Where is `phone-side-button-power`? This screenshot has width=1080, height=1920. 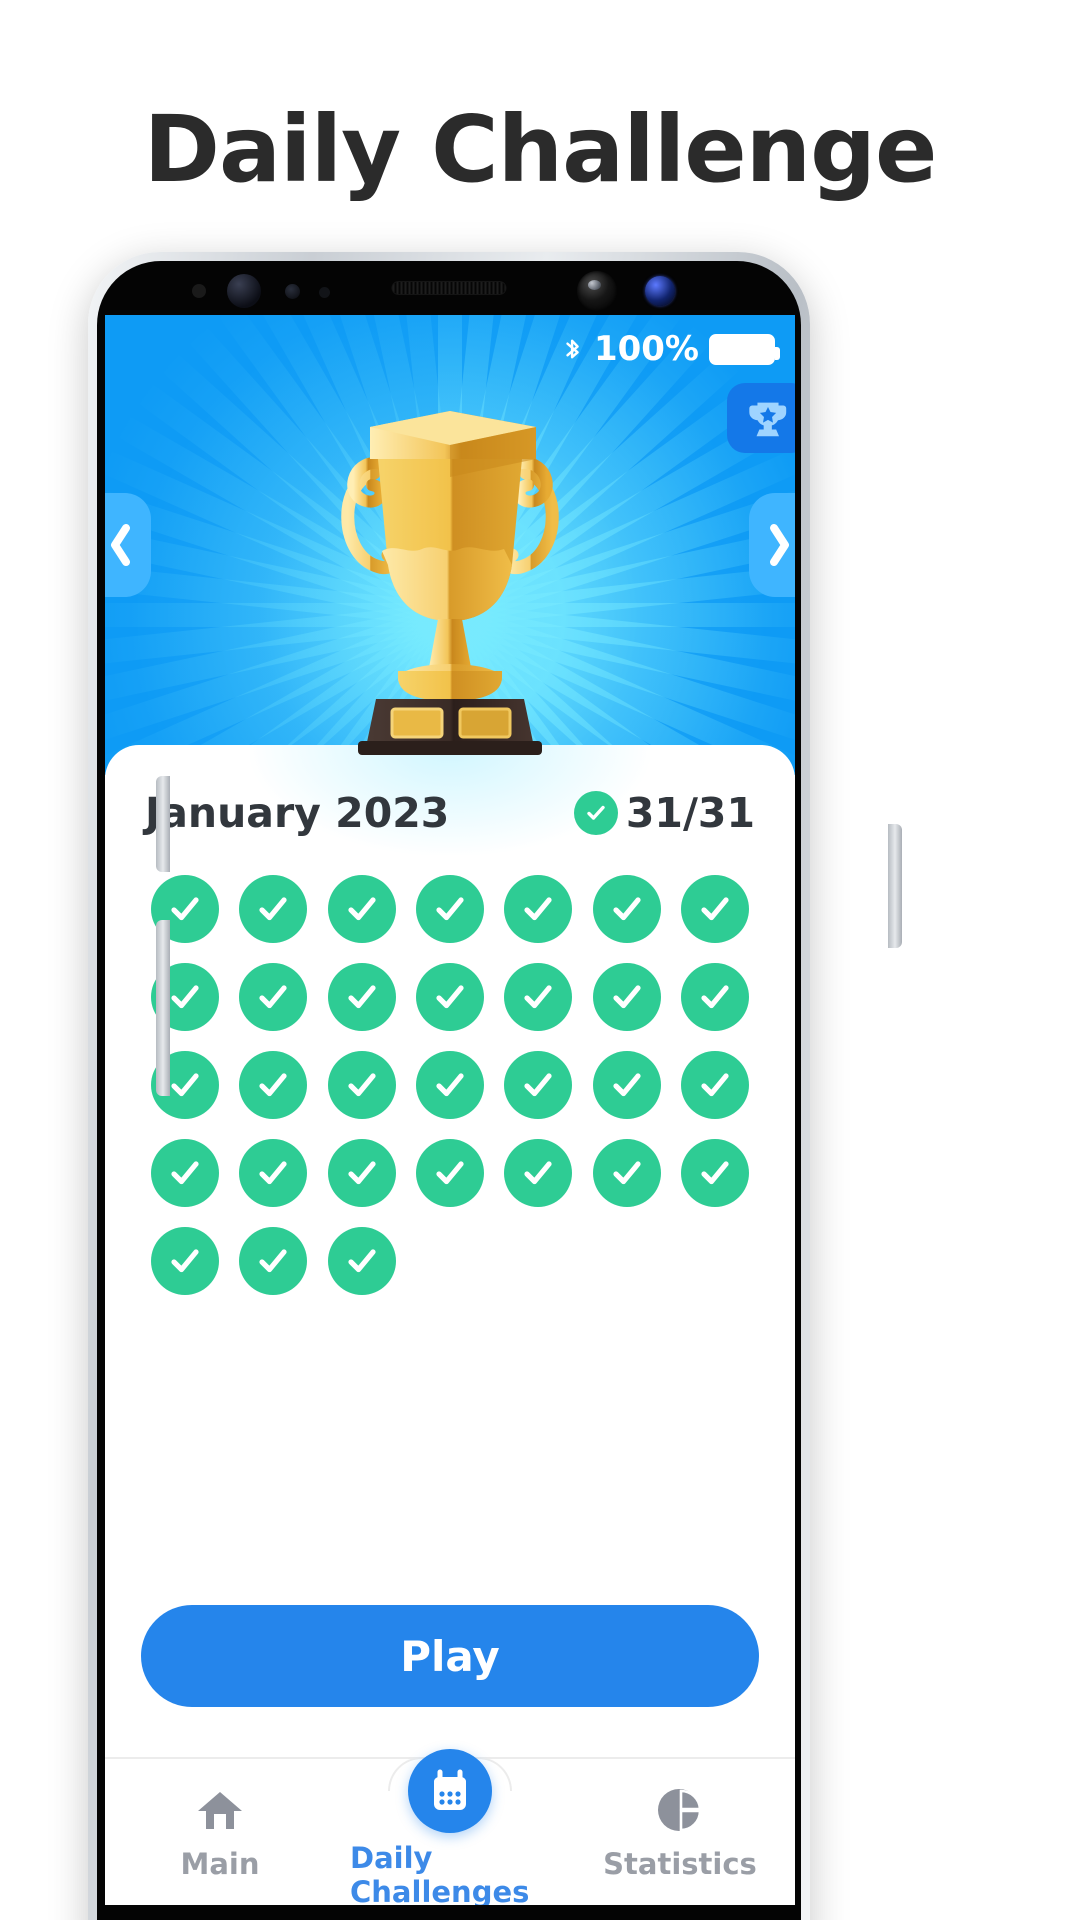 phone-side-button-power is located at coordinates (895, 886).